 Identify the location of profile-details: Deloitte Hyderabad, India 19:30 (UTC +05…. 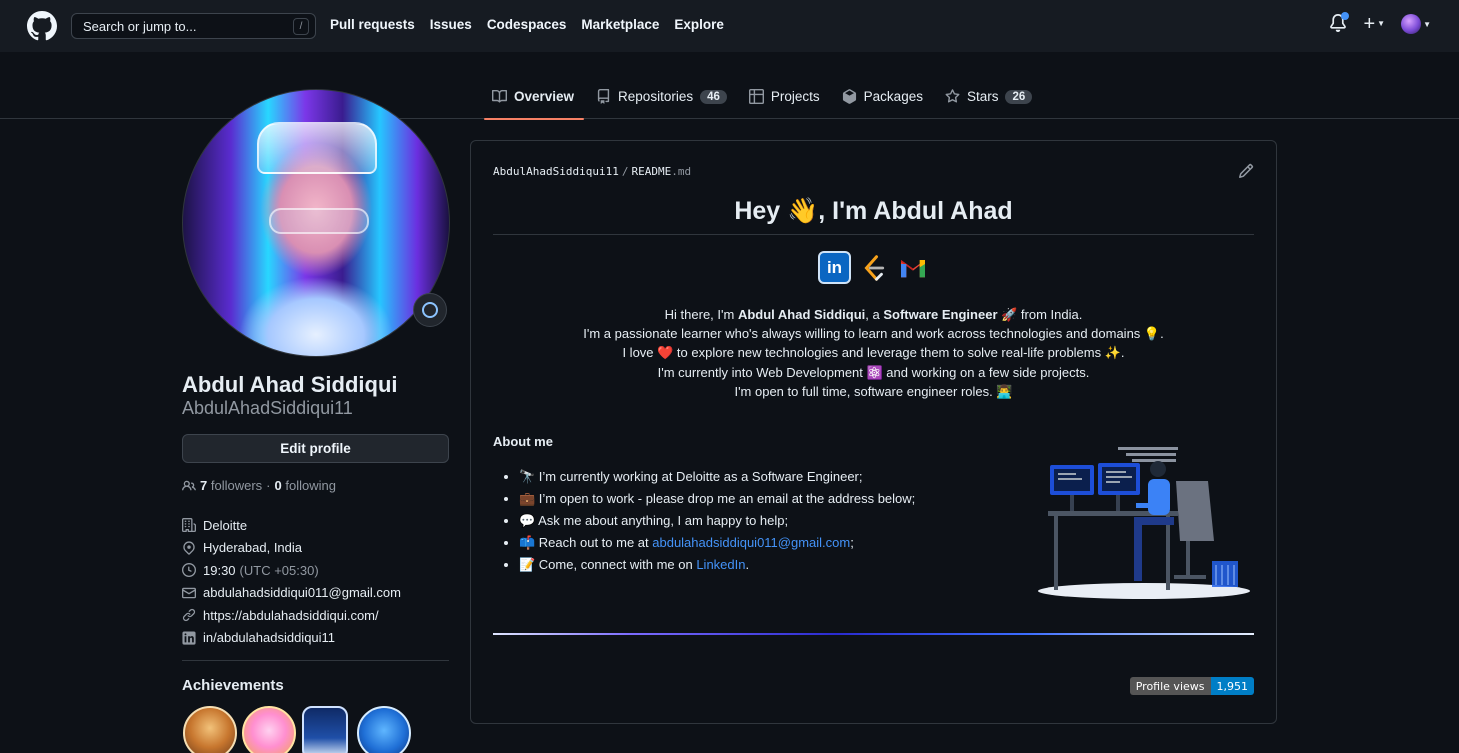
(291, 581).